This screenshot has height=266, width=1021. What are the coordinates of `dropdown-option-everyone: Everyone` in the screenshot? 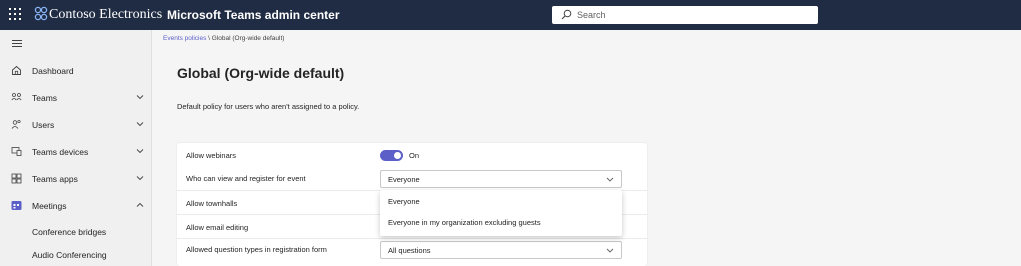 It's located at (404, 201).